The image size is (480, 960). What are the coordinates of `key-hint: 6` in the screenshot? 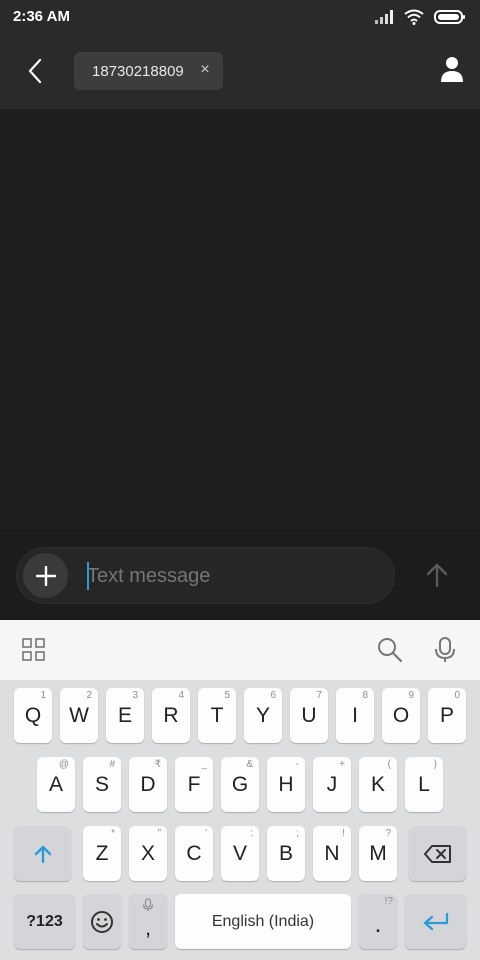 It's located at (273, 695).